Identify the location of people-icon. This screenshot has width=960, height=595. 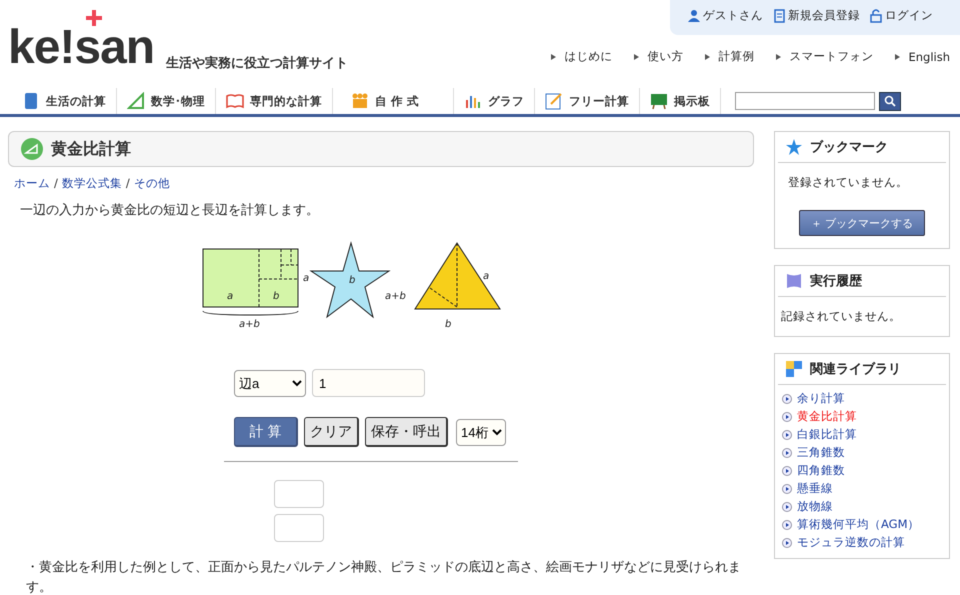
(360, 101).